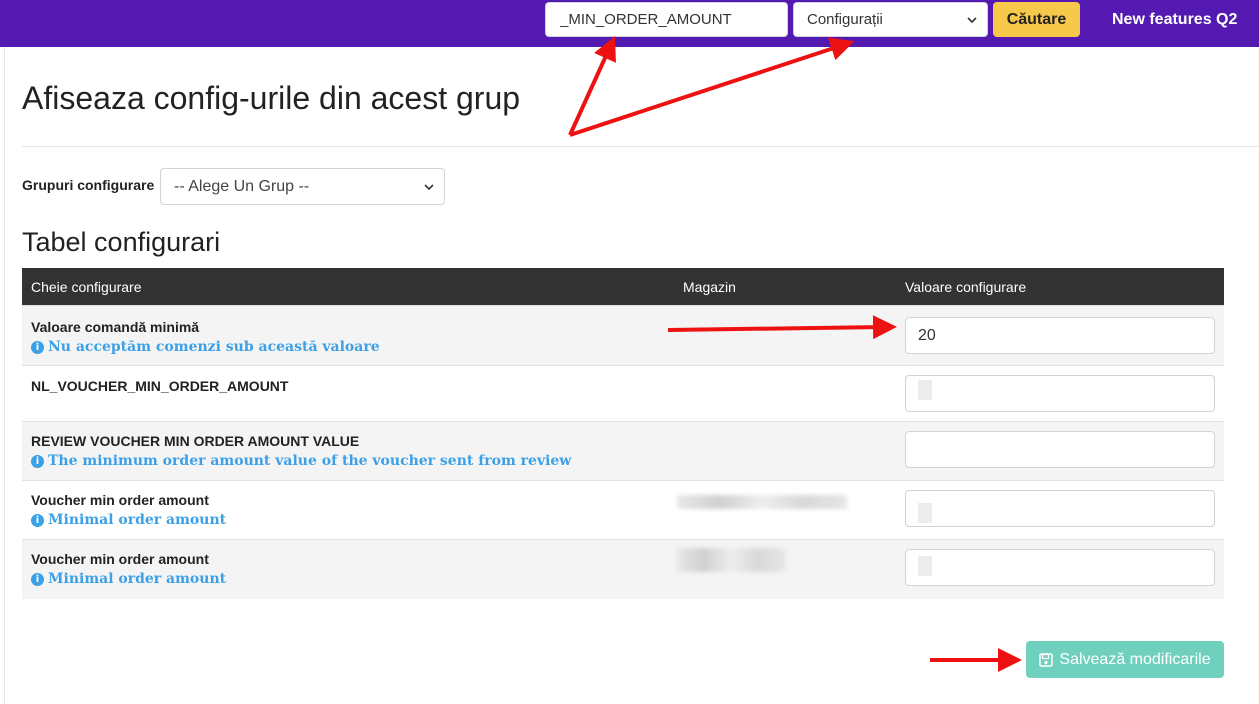  What do you see at coordinates (640, 146) in the screenshot?
I see `divider` at bounding box center [640, 146].